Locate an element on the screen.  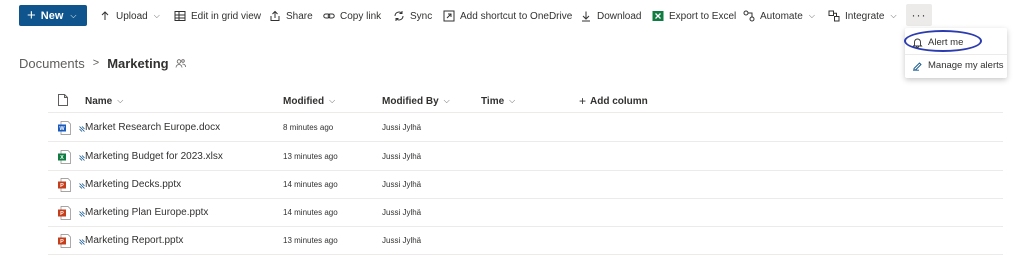
copy-link-button: Copy link is located at coordinates (352, 16).